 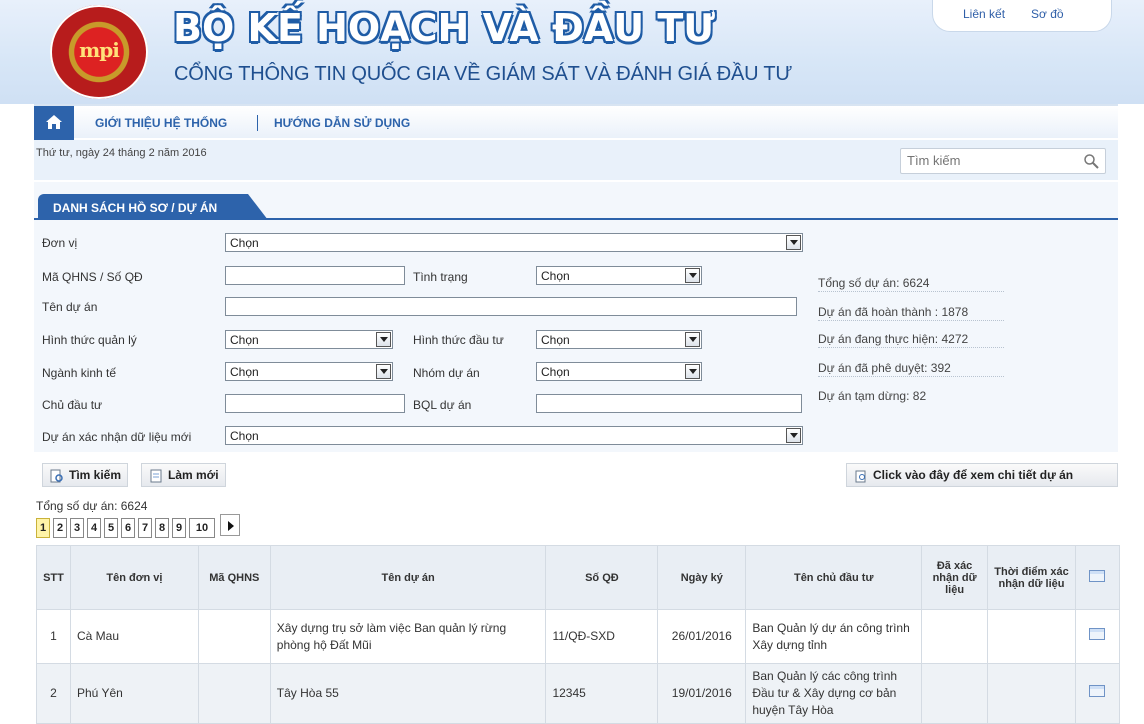 What do you see at coordinates (893, 339) in the screenshot?
I see `stat-in-progress: Dự án đang thực hiện: 4272` at bounding box center [893, 339].